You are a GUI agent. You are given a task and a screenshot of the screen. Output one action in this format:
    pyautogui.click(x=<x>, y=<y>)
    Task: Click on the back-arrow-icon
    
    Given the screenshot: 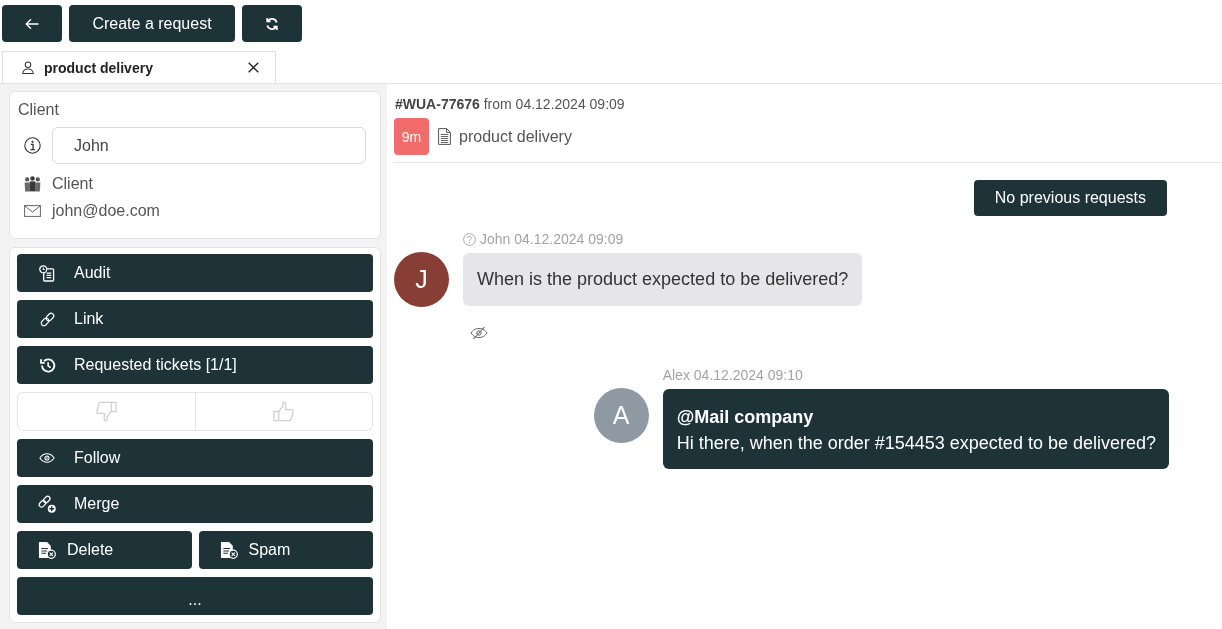 What is the action you would take?
    pyautogui.click(x=32, y=23)
    